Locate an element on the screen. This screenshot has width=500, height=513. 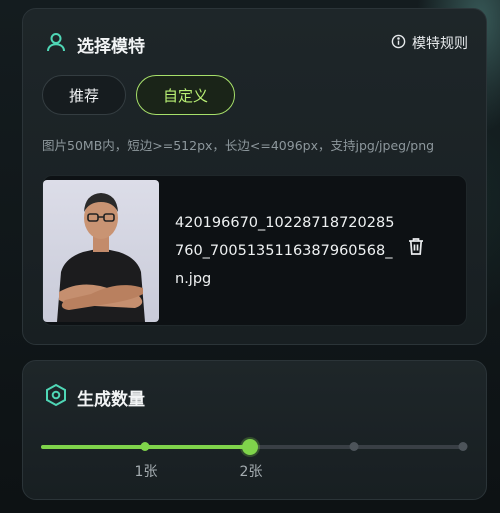
trash-icon is located at coordinates (416, 249).